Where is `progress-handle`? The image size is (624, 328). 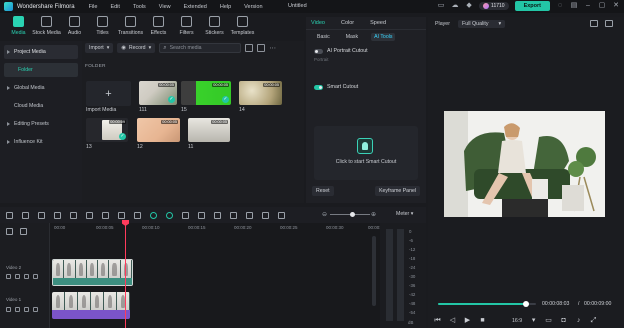 progress-handle is located at coordinates (526, 304).